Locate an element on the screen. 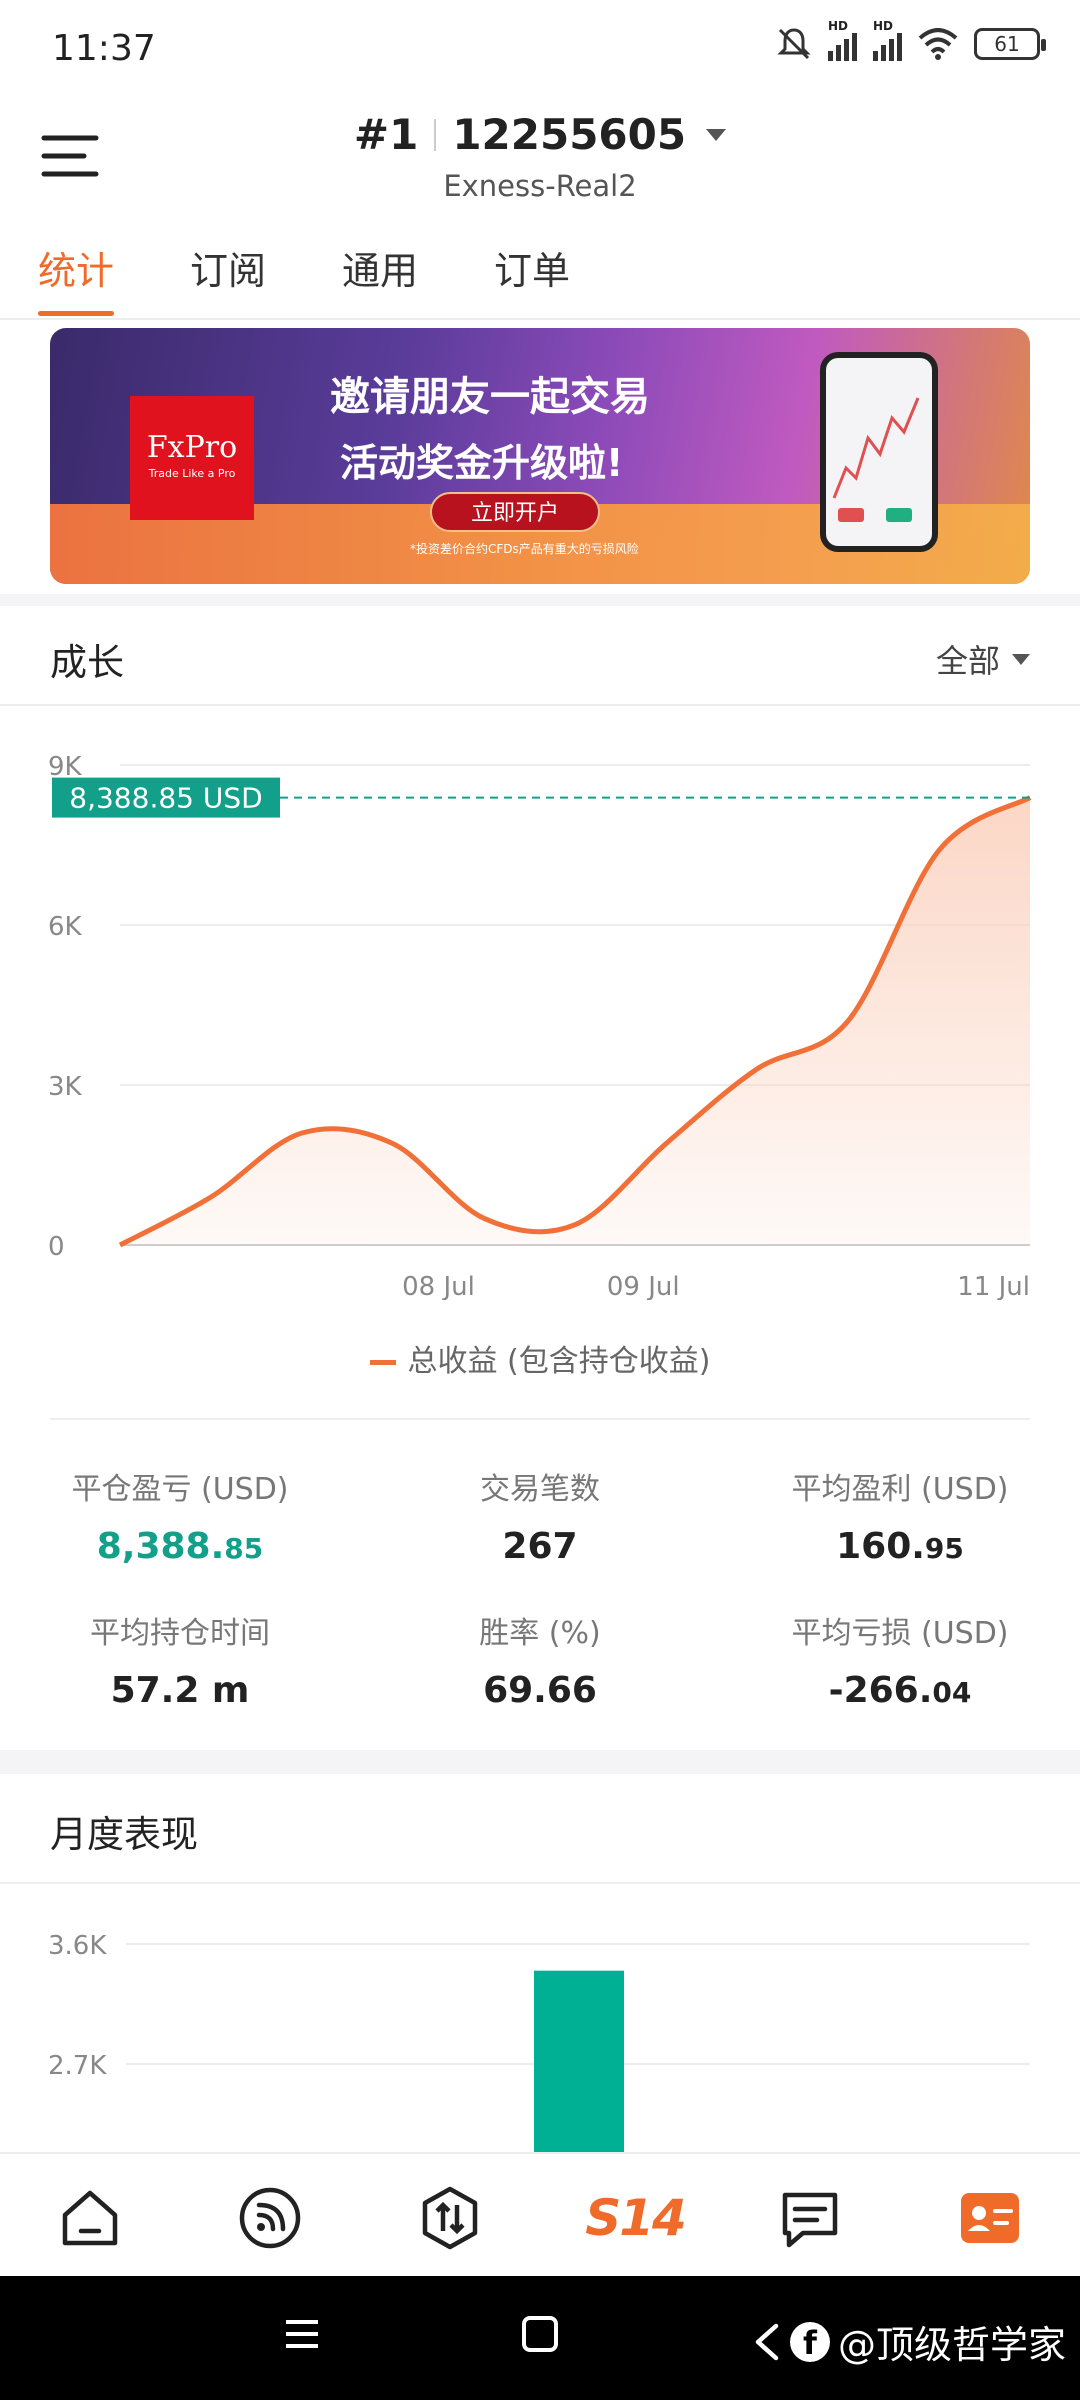  banner-headline-1: 邀请朋友一起交易 is located at coordinates (490, 397).